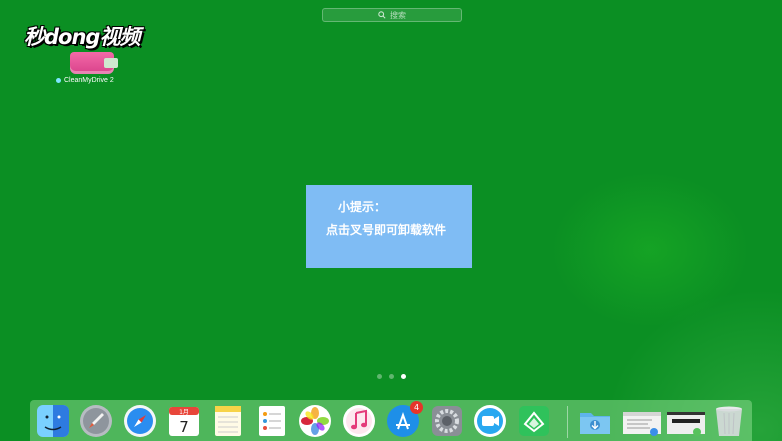 Image resolution: width=782 pixels, height=441 pixels. What do you see at coordinates (686, 424) in the screenshot?
I see `window-thumbnail-dark-icon` at bounding box center [686, 424].